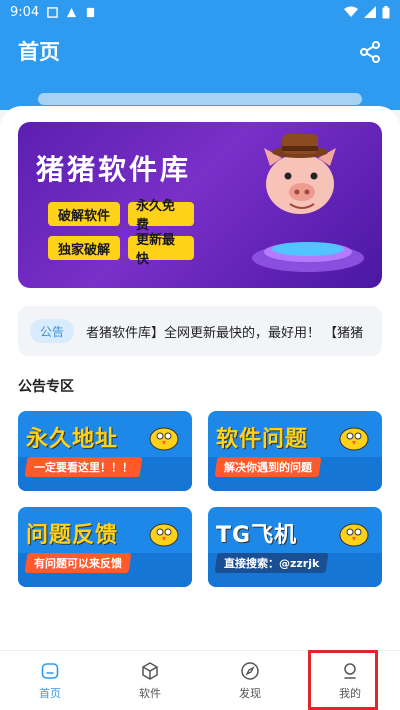  I want to click on cube-icon, so click(150, 670).